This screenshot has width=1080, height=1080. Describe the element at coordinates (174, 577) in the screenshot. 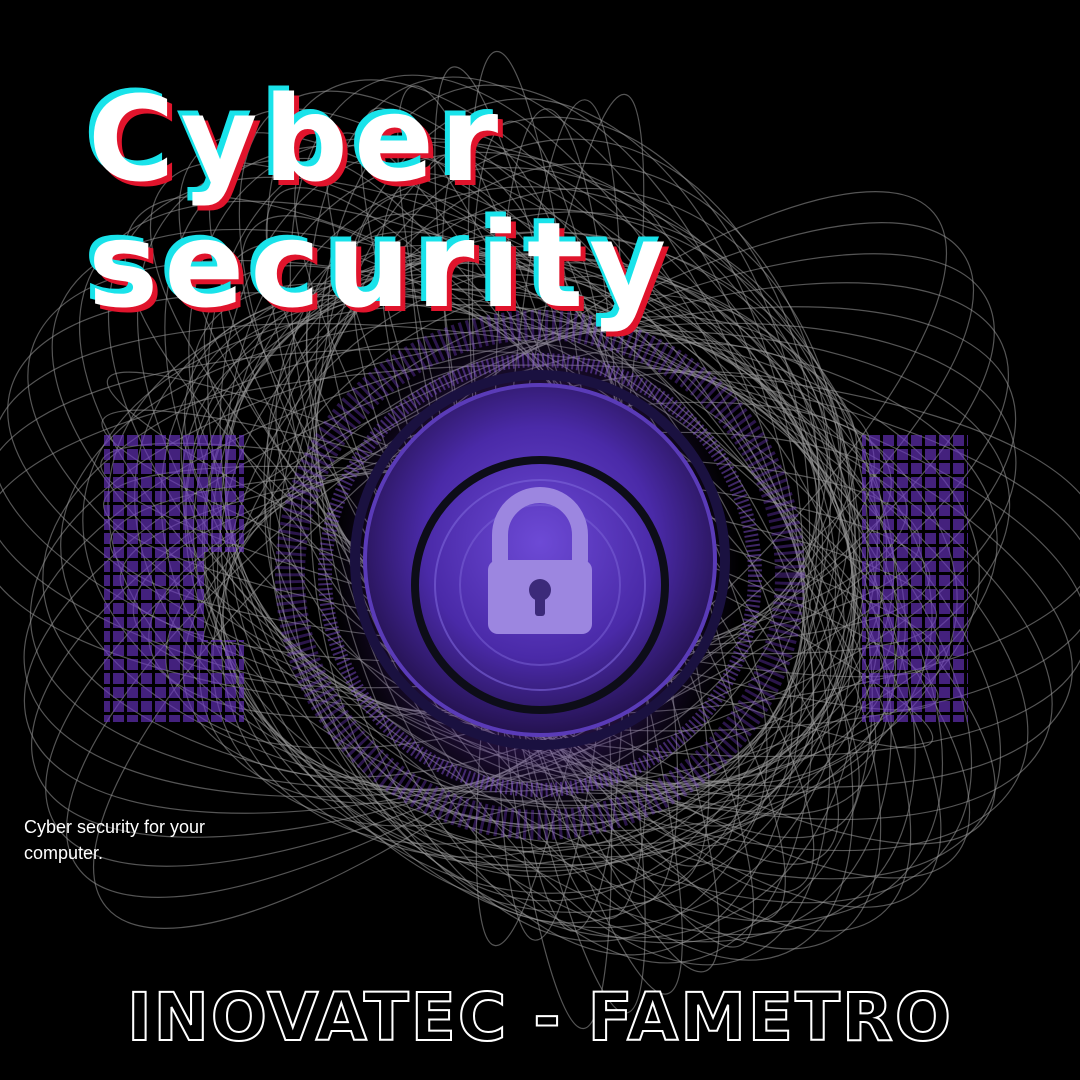

I see `left-tile-block` at that location.